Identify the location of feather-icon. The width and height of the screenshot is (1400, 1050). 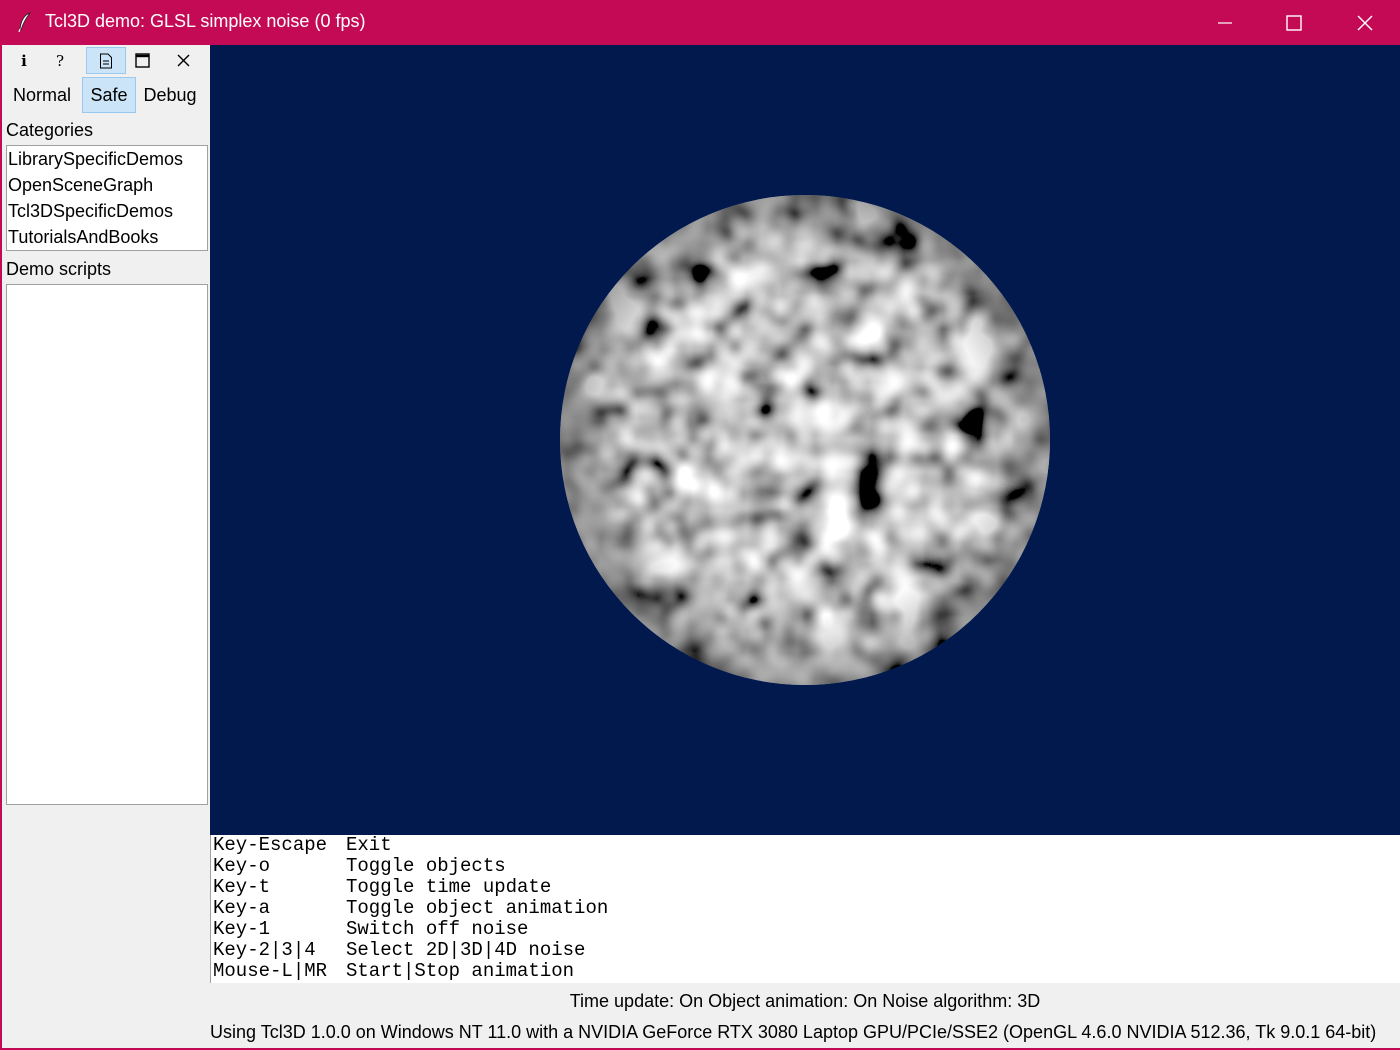
(25, 22).